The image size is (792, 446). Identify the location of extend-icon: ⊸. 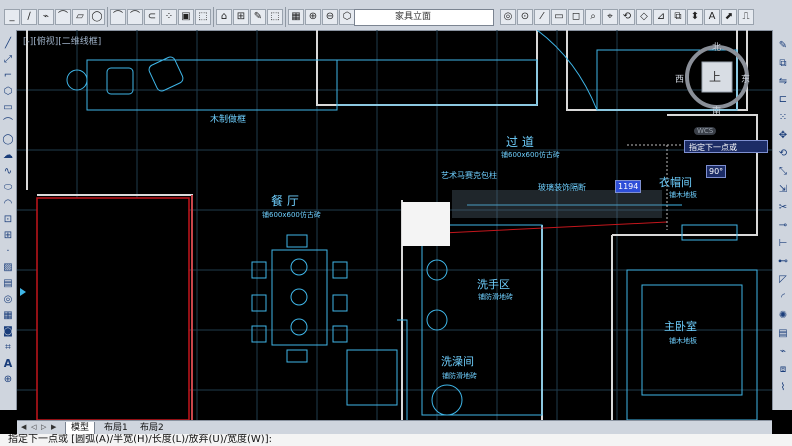
(783, 226).